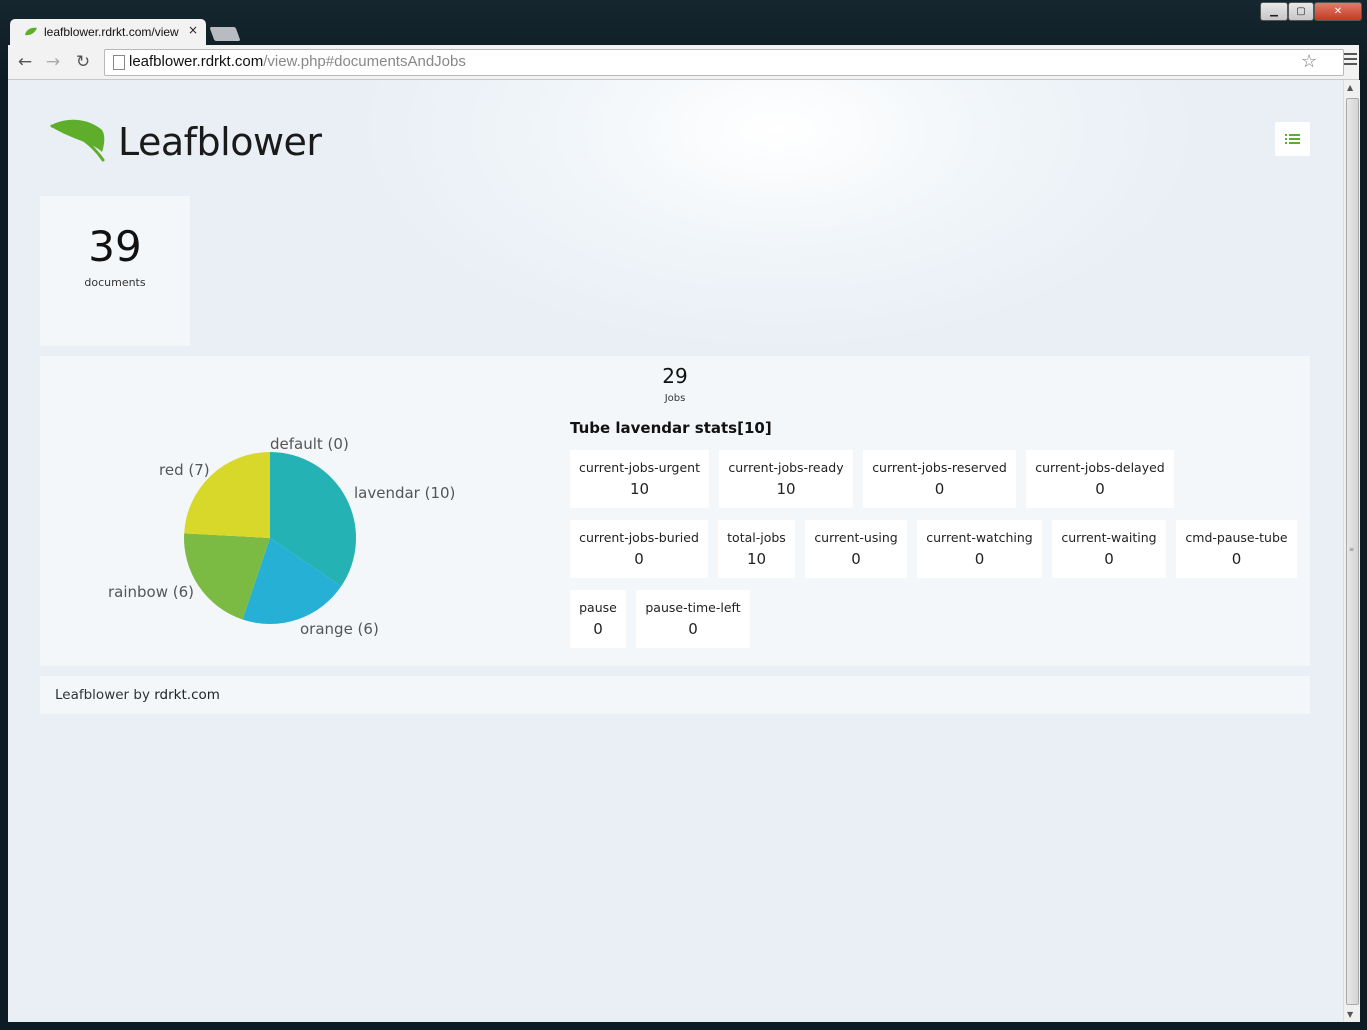 The width and height of the screenshot is (1367, 1030). What do you see at coordinates (598, 619) in the screenshot?
I see `stat-box: pause 0` at bounding box center [598, 619].